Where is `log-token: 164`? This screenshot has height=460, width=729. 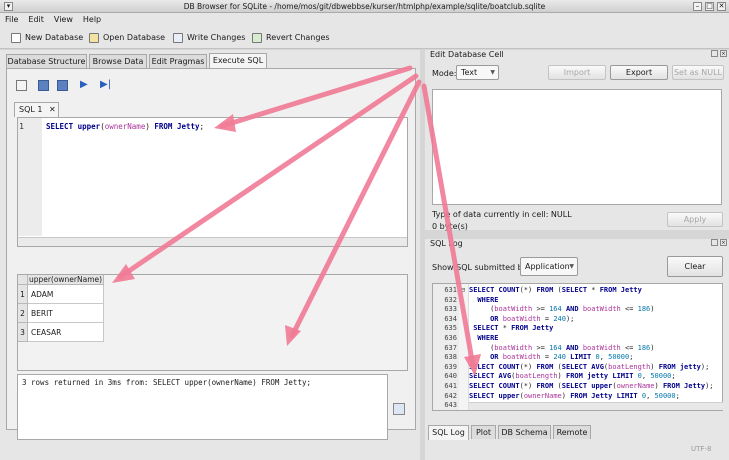 log-token: 164 is located at coordinates (557, 347).